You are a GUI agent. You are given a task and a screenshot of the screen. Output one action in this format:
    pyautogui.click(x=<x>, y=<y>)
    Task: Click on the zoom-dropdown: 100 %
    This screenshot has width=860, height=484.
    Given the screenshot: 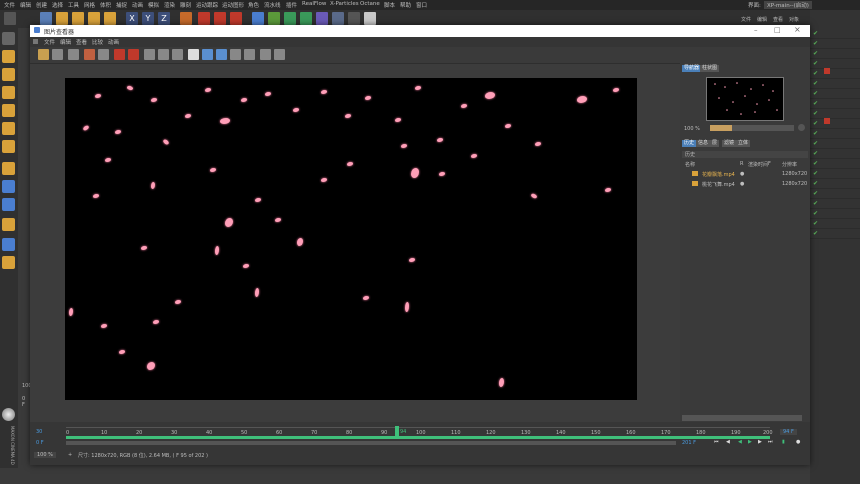 What is the action you would take?
    pyautogui.click(x=45, y=455)
    